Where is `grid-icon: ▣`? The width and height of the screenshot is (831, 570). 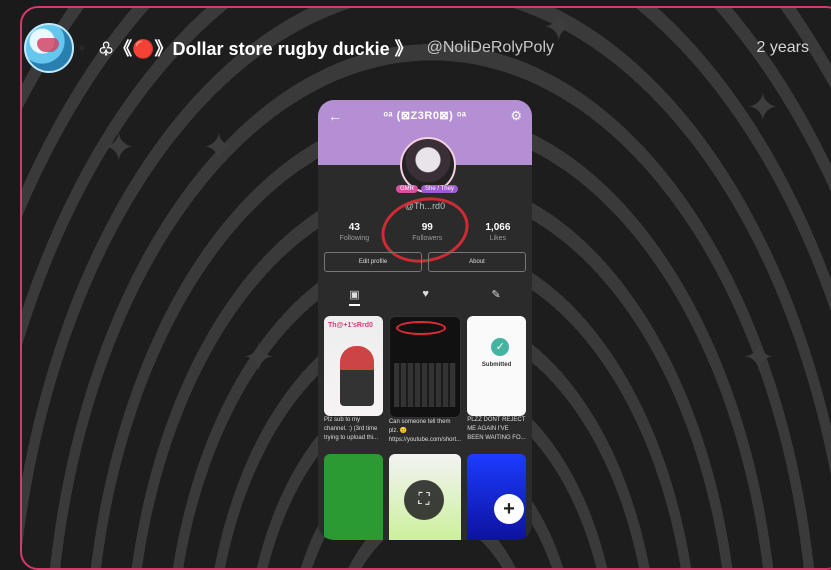
grid-icon: ▣ is located at coordinates (354, 297).